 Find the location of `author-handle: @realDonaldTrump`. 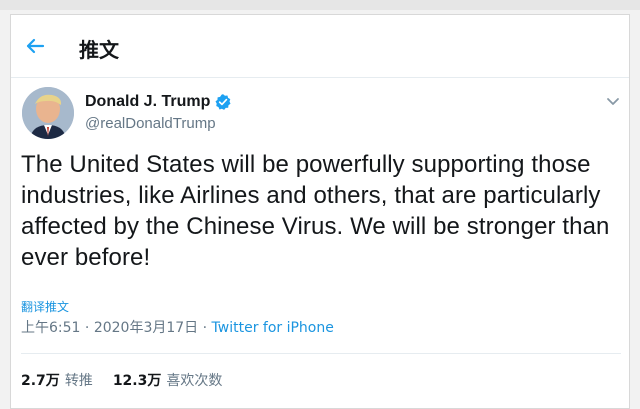

author-handle: @realDonaldTrump is located at coordinates (150, 123).